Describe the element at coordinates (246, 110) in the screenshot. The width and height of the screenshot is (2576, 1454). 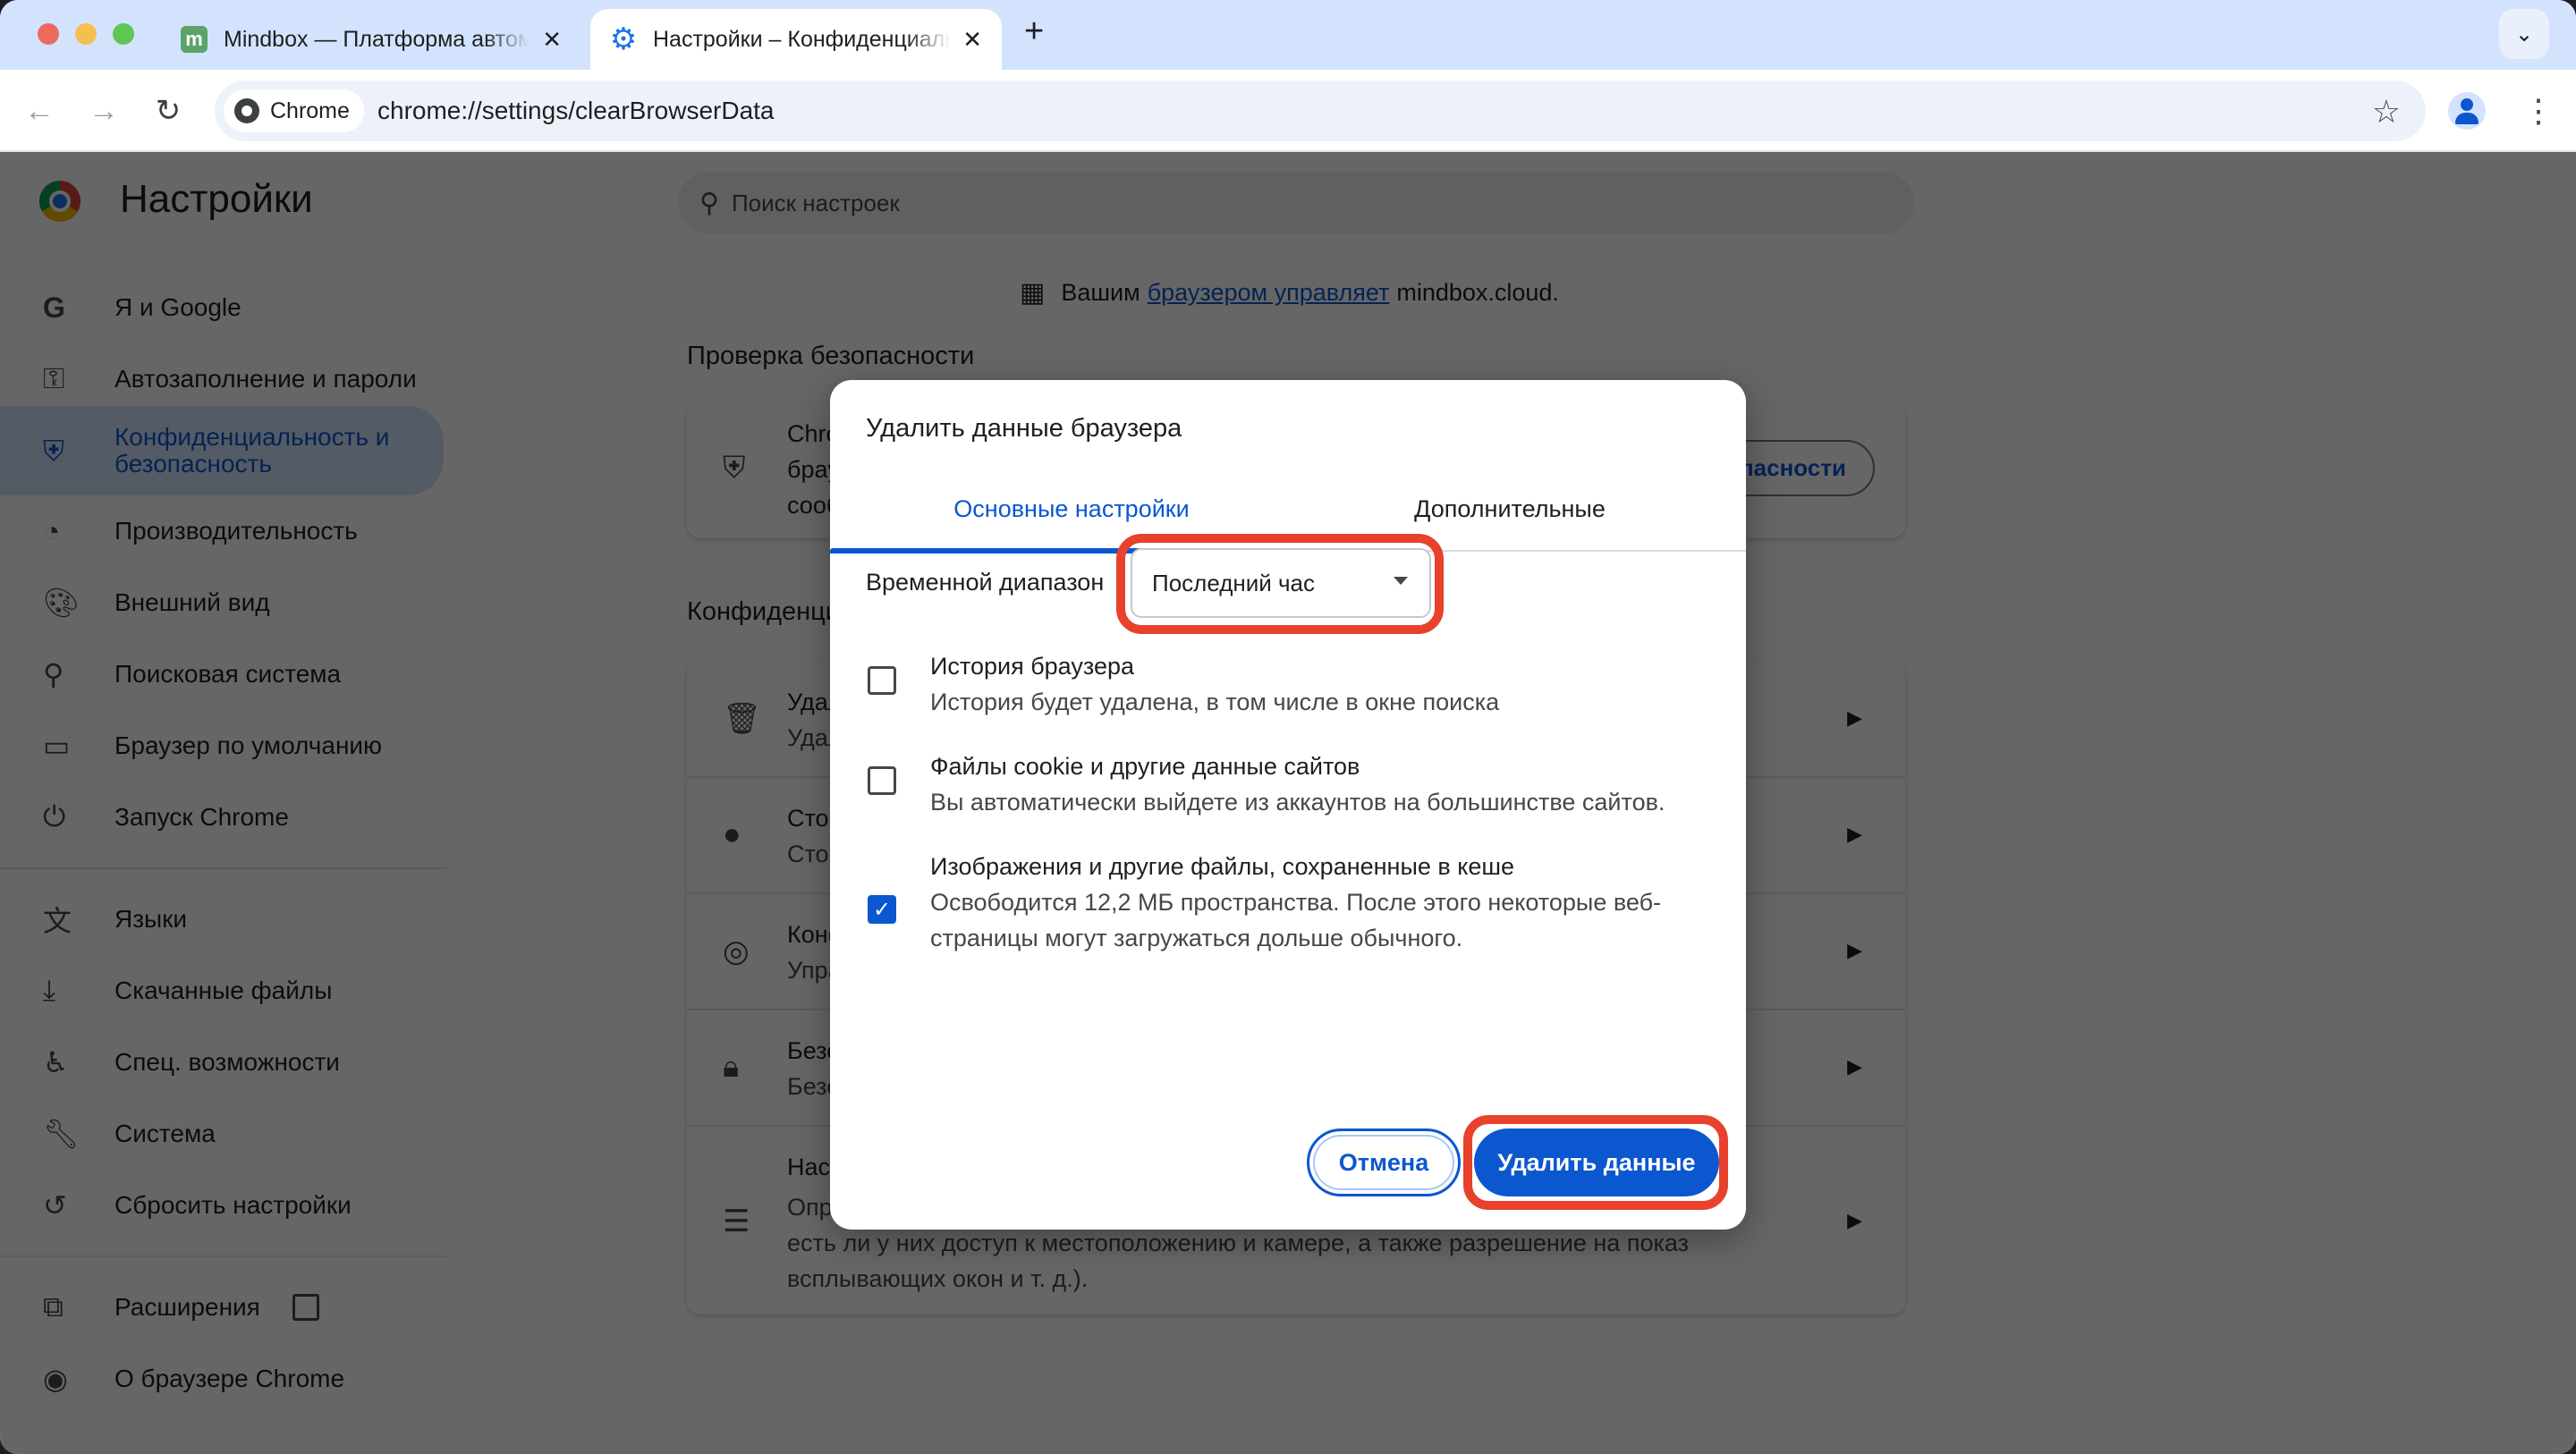
I see `chrome-icon` at that location.